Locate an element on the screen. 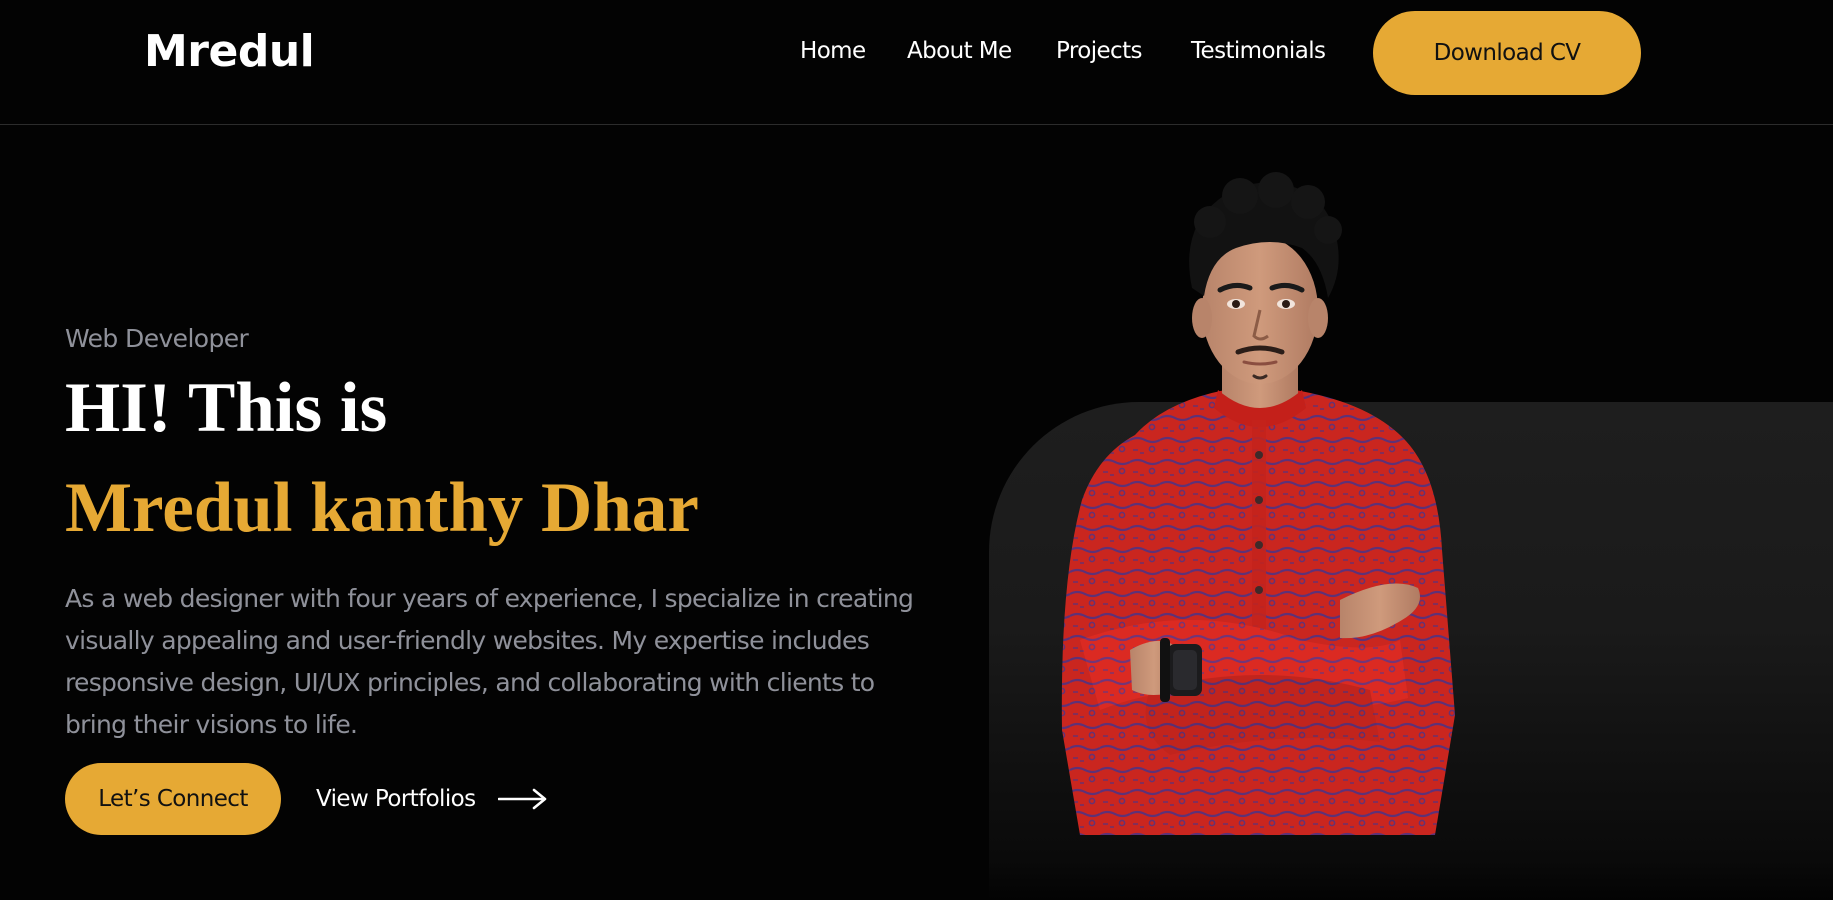  nav-testimonials: Testimonials is located at coordinates (1258, 51).